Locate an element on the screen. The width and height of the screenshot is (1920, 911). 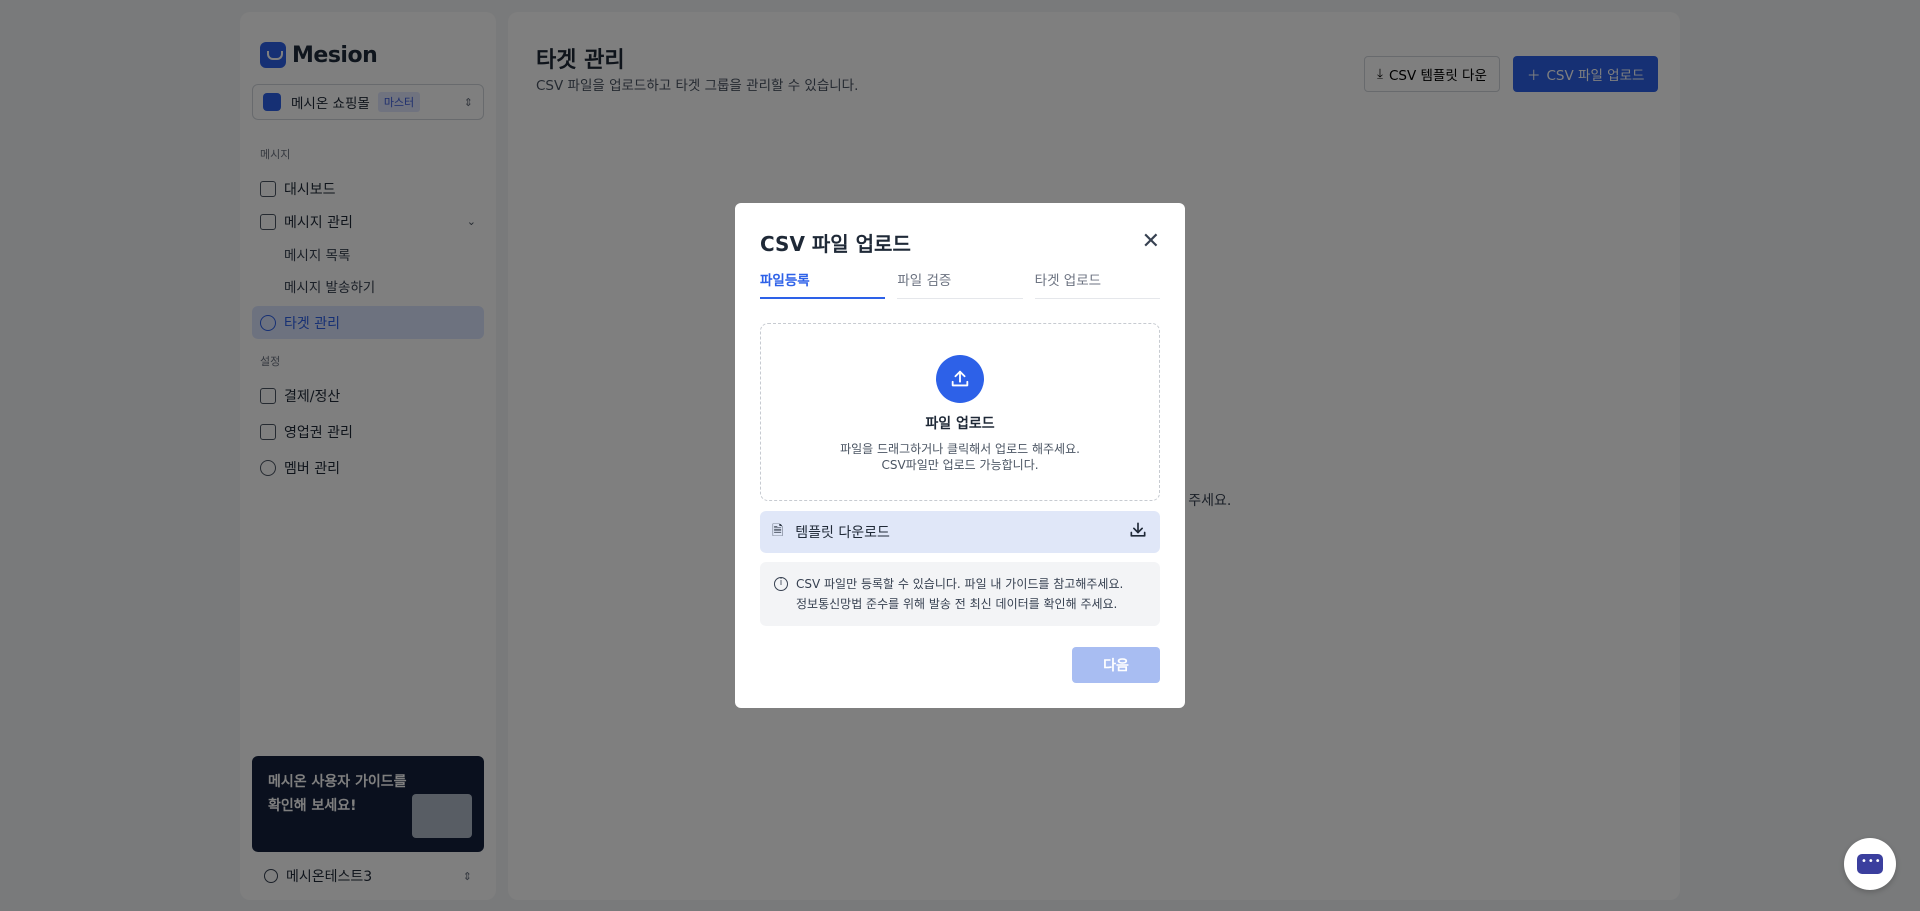
next-button: 다음 is located at coordinates (1116, 665).